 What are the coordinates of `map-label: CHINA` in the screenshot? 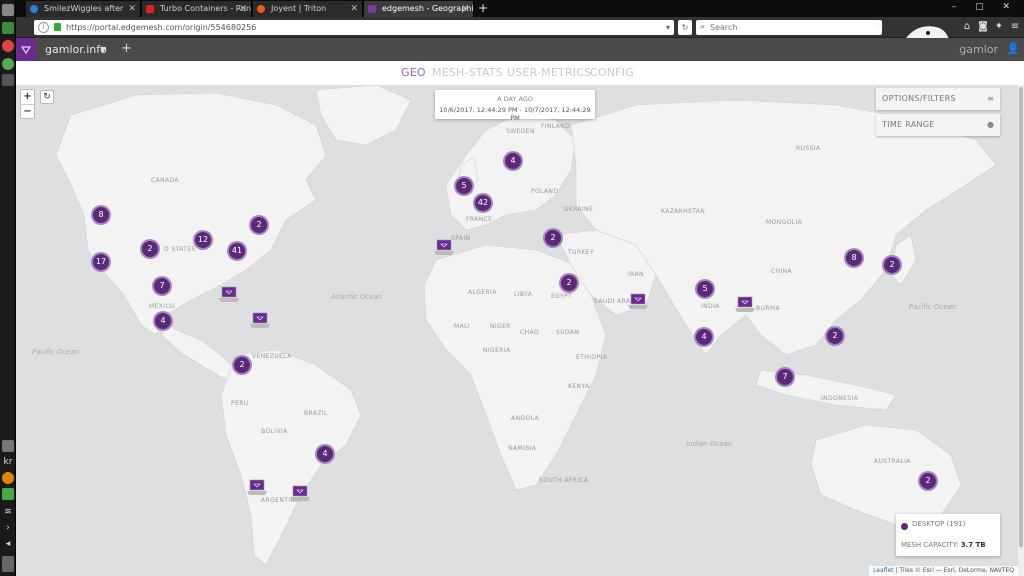 It's located at (782, 271).